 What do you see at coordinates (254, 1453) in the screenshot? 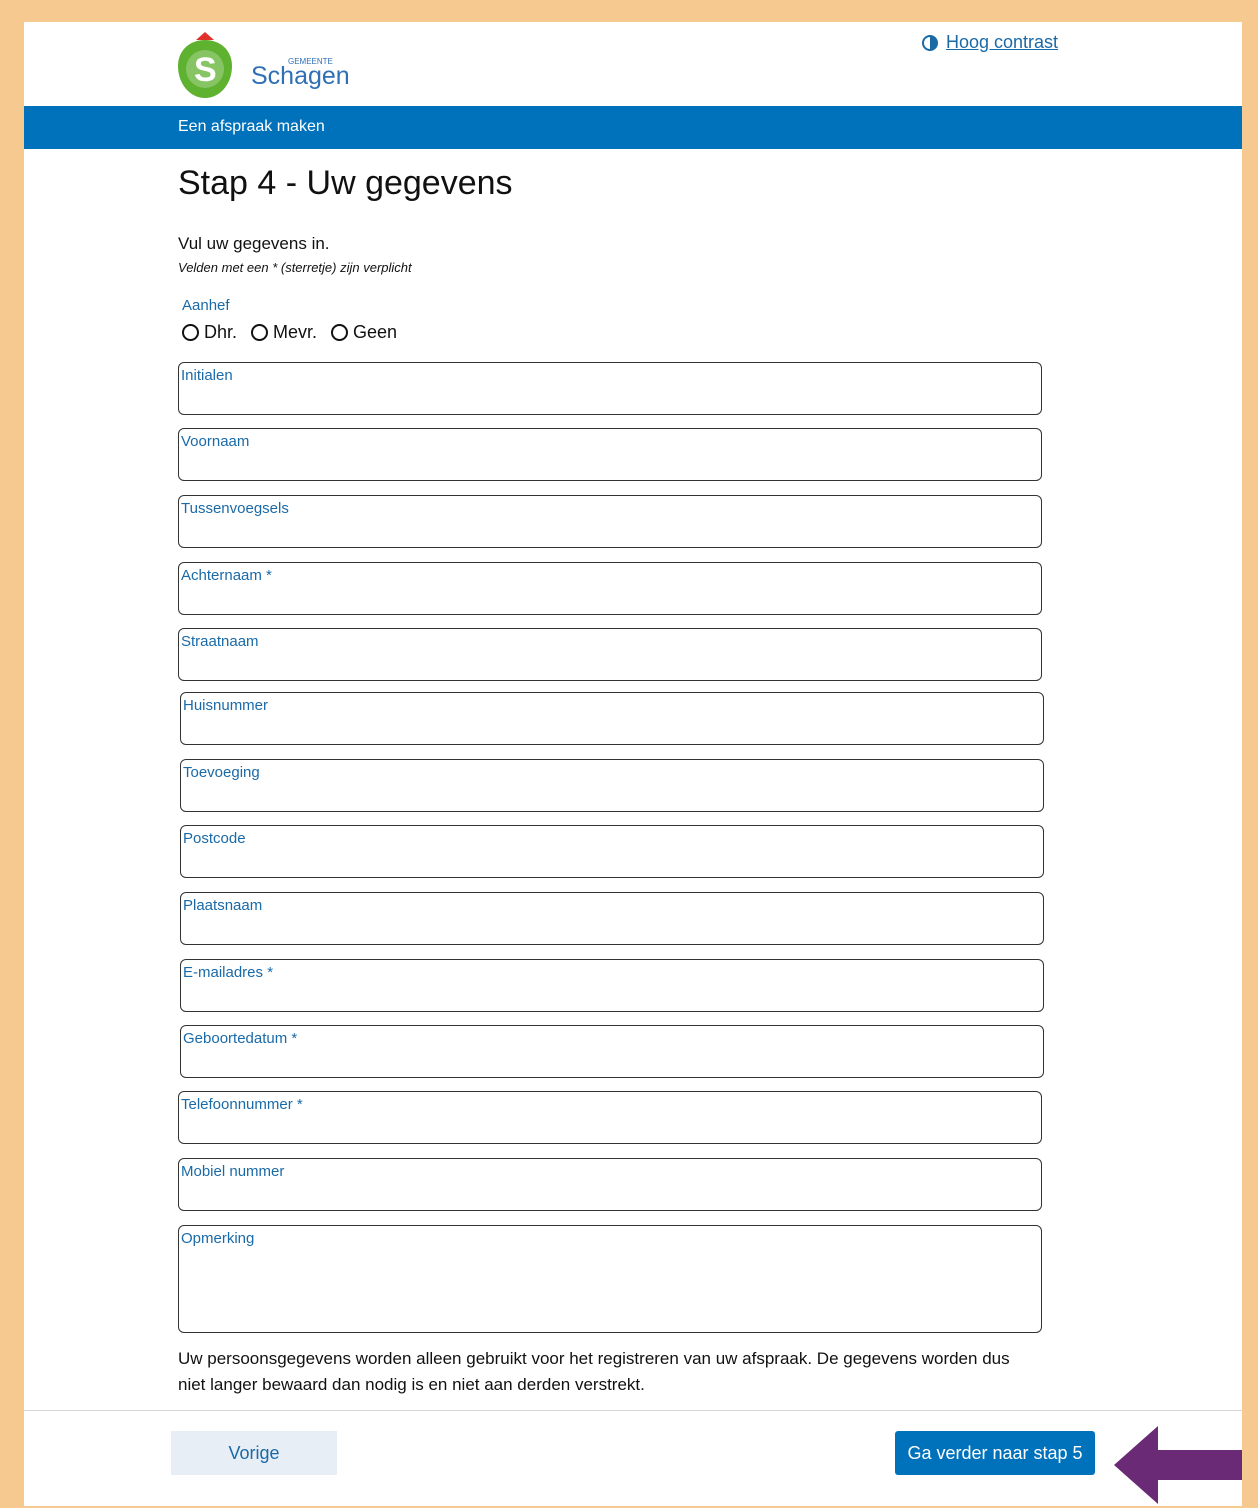
I see `previous-button: Vorige` at bounding box center [254, 1453].